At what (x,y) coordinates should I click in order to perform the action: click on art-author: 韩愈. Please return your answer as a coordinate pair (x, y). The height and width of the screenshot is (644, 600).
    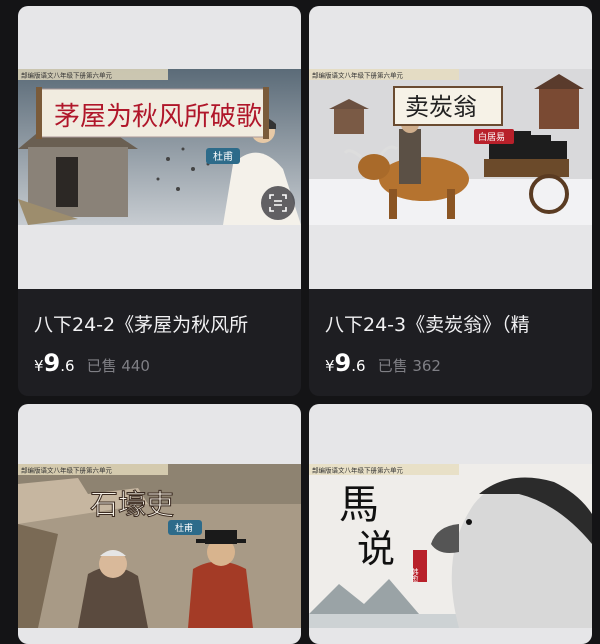
    Looking at the image, I should click on (415, 574).